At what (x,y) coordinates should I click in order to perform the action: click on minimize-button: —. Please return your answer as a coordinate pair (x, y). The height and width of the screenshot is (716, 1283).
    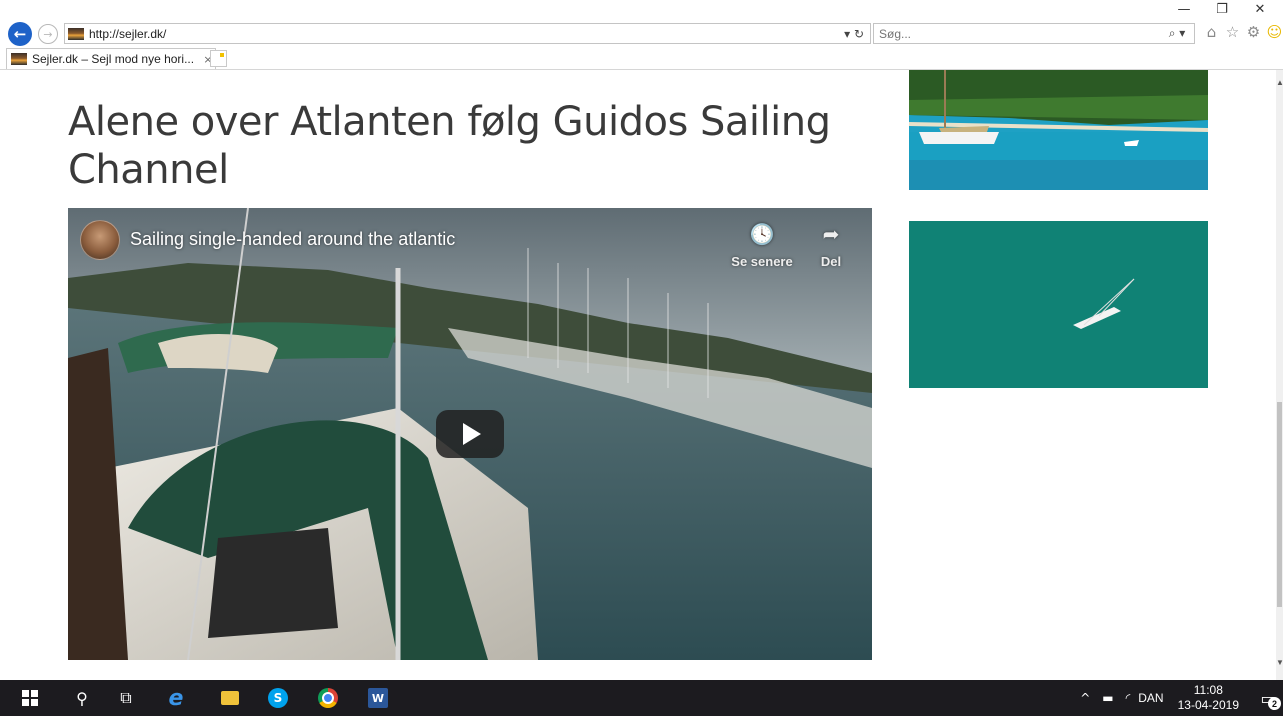
    Looking at the image, I should click on (1184, 9).